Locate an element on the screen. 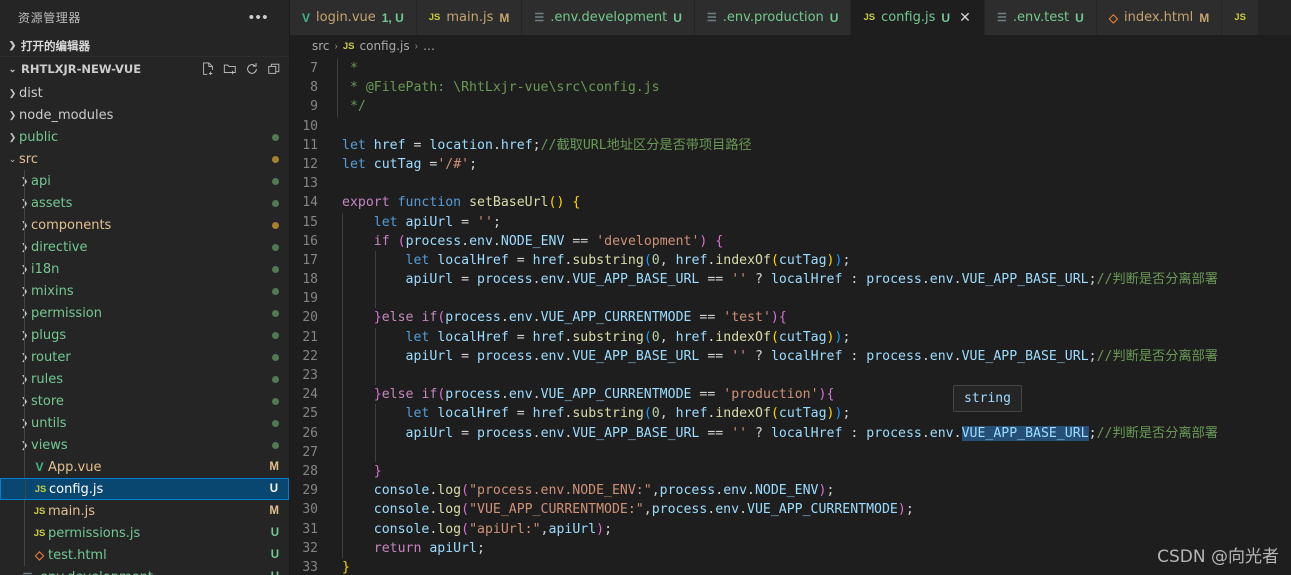  line-number: 33 is located at coordinates (310, 567).